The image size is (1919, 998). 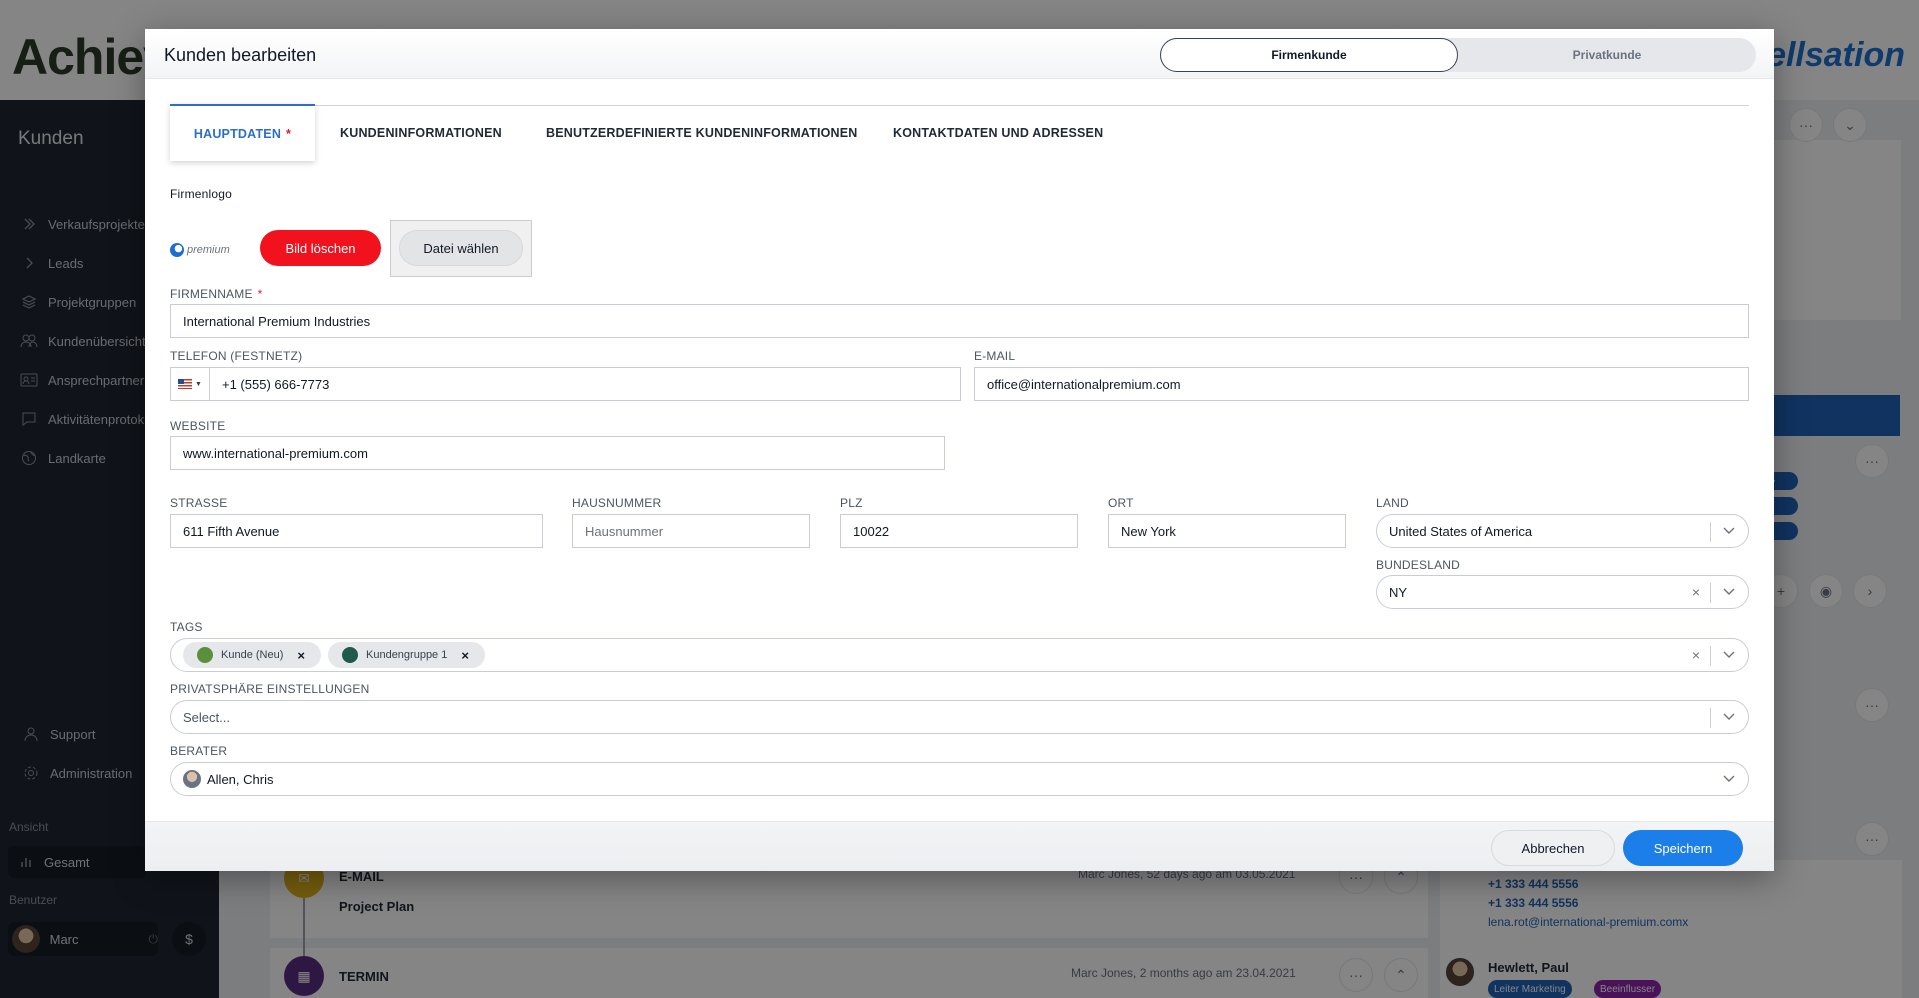 I want to click on logo-text: premium, so click(x=208, y=250).